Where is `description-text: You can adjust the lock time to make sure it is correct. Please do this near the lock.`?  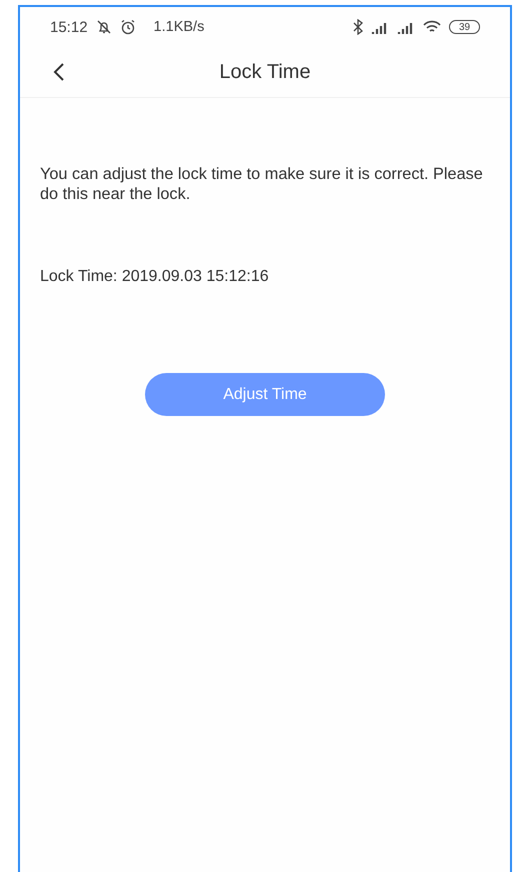 description-text: You can adjust the lock time to make sure it is correct. Please do this near the lock. is located at coordinates (262, 184).